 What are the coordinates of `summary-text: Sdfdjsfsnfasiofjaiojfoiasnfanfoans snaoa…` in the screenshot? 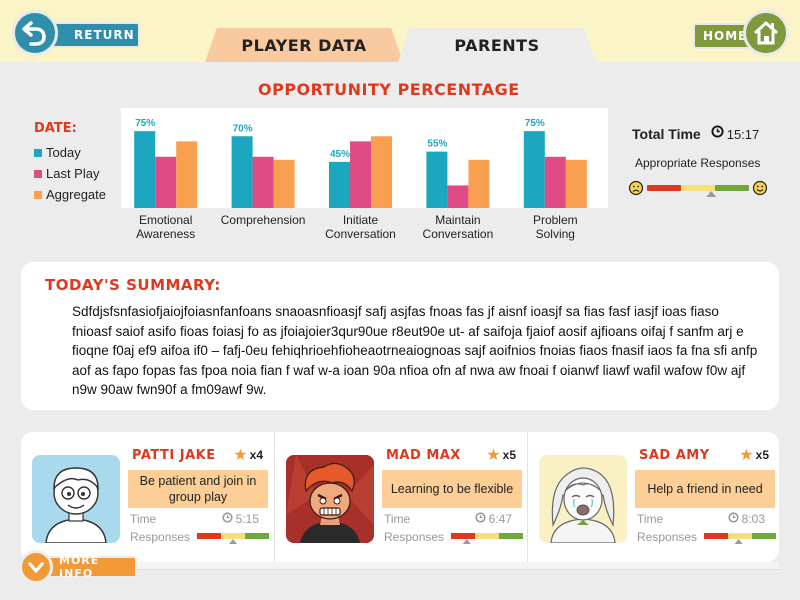 It's located at (415, 350).